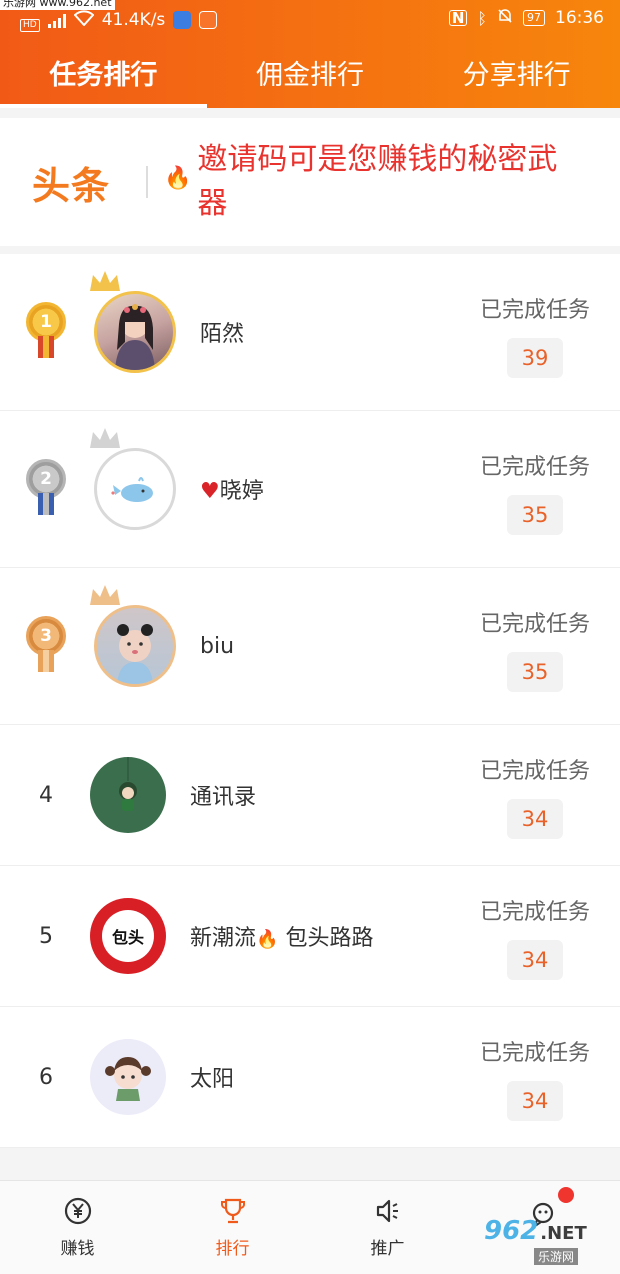  I want to click on ranking-row-6: 6 太阳 已完成任务 34, so click(310, 1077).